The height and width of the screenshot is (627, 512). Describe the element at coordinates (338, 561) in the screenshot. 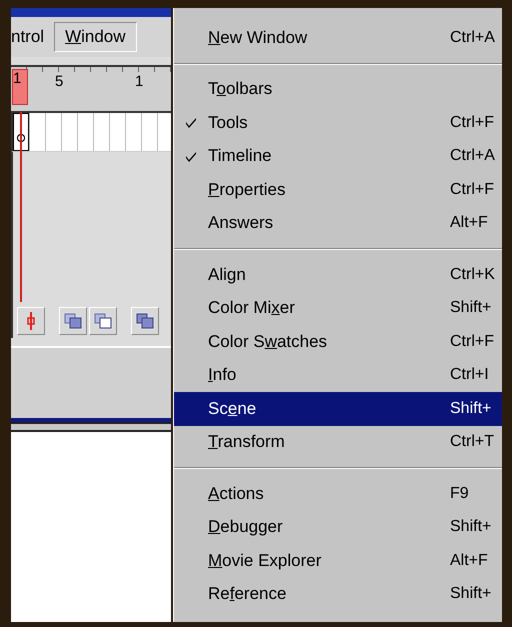

I see `menu-item: Movie Explorer Alt+F` at that location.